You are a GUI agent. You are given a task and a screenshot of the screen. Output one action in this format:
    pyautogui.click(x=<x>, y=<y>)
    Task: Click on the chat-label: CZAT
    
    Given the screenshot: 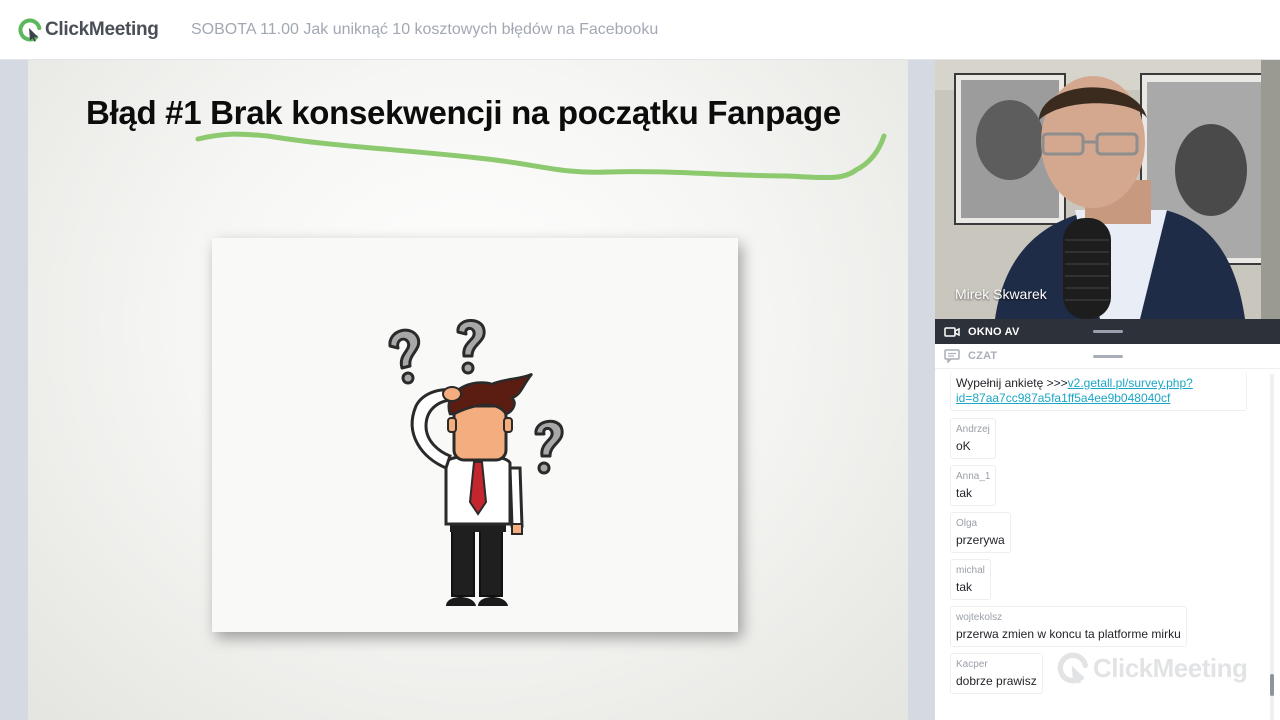 What is the action you would take?
    pyautogui.click(x=983, y=356)
    